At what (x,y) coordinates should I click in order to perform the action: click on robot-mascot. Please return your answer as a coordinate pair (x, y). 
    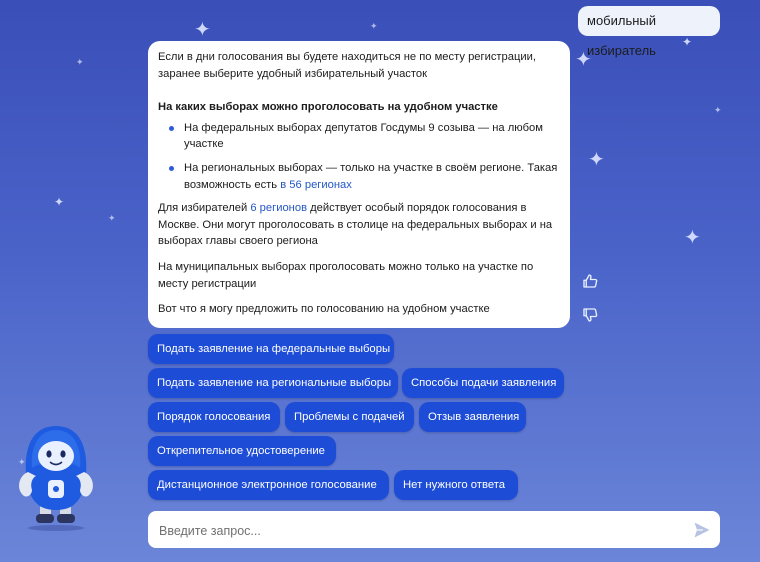
    Looking at the image, I should click on (56, 478).